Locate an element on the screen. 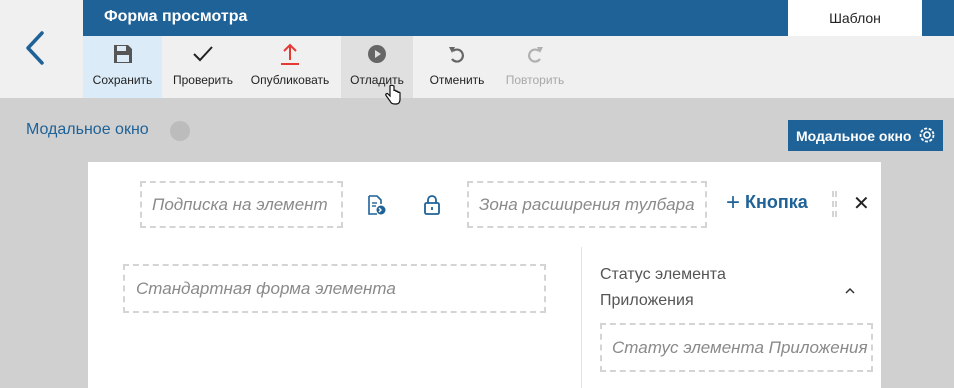 The image size is (954, 388). undo-label: Отменить is located at coordinates (457, 80).